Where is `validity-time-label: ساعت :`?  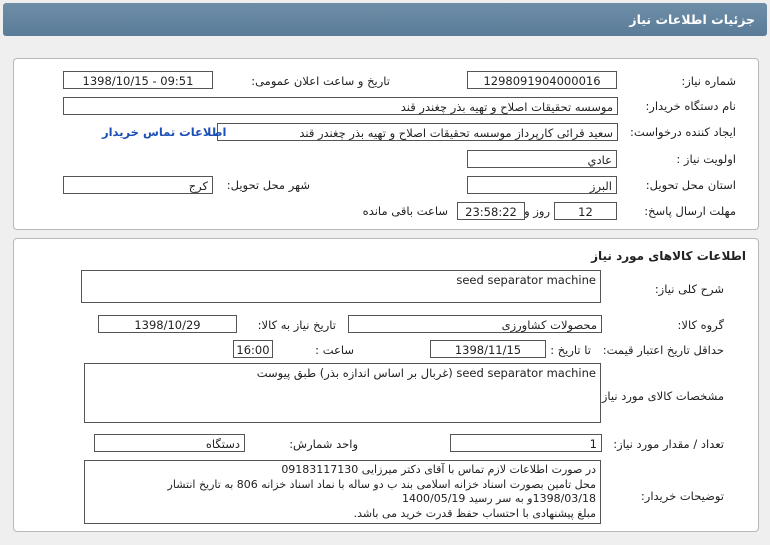
validity-time-label: ساعت : is located at coordinates (334, 350).